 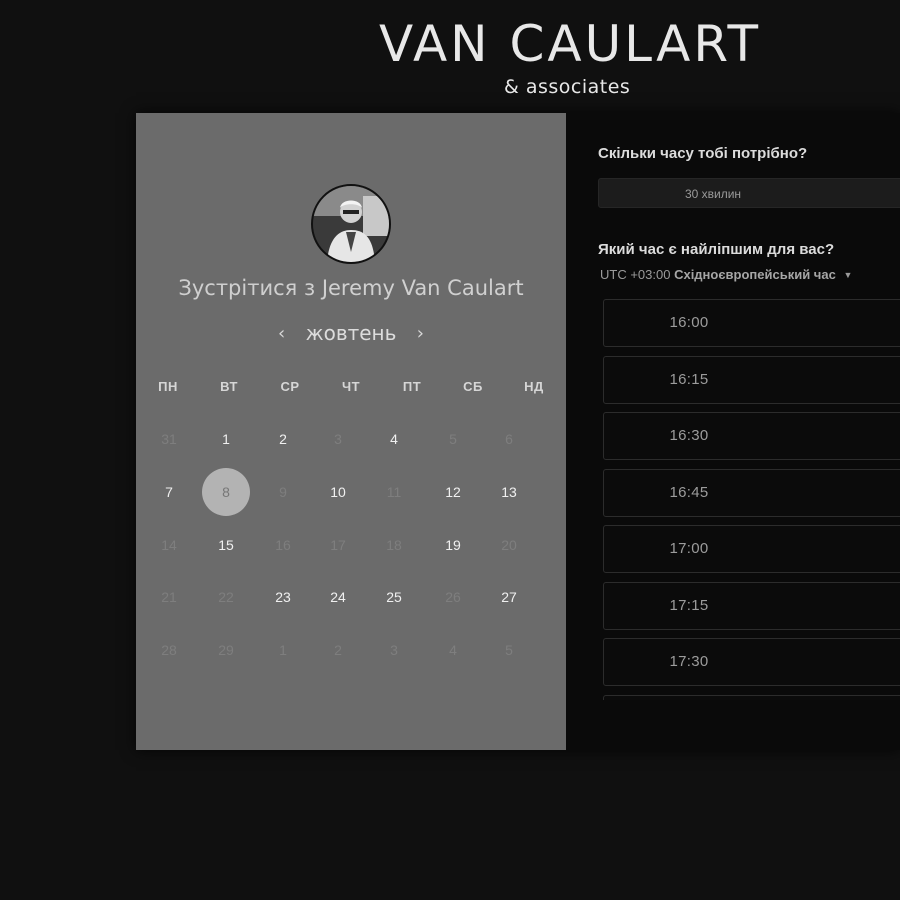 I want to click on time-slot-button: 16:00, so click(x=751, y=323).